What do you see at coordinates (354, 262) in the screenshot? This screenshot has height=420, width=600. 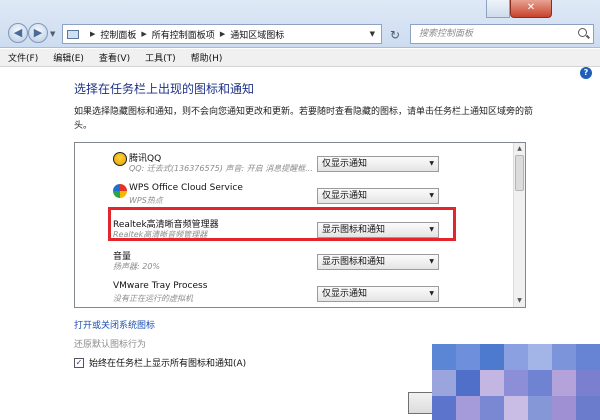 I see `select-value: 显示图标和通知` at bounding box center [354, 262].